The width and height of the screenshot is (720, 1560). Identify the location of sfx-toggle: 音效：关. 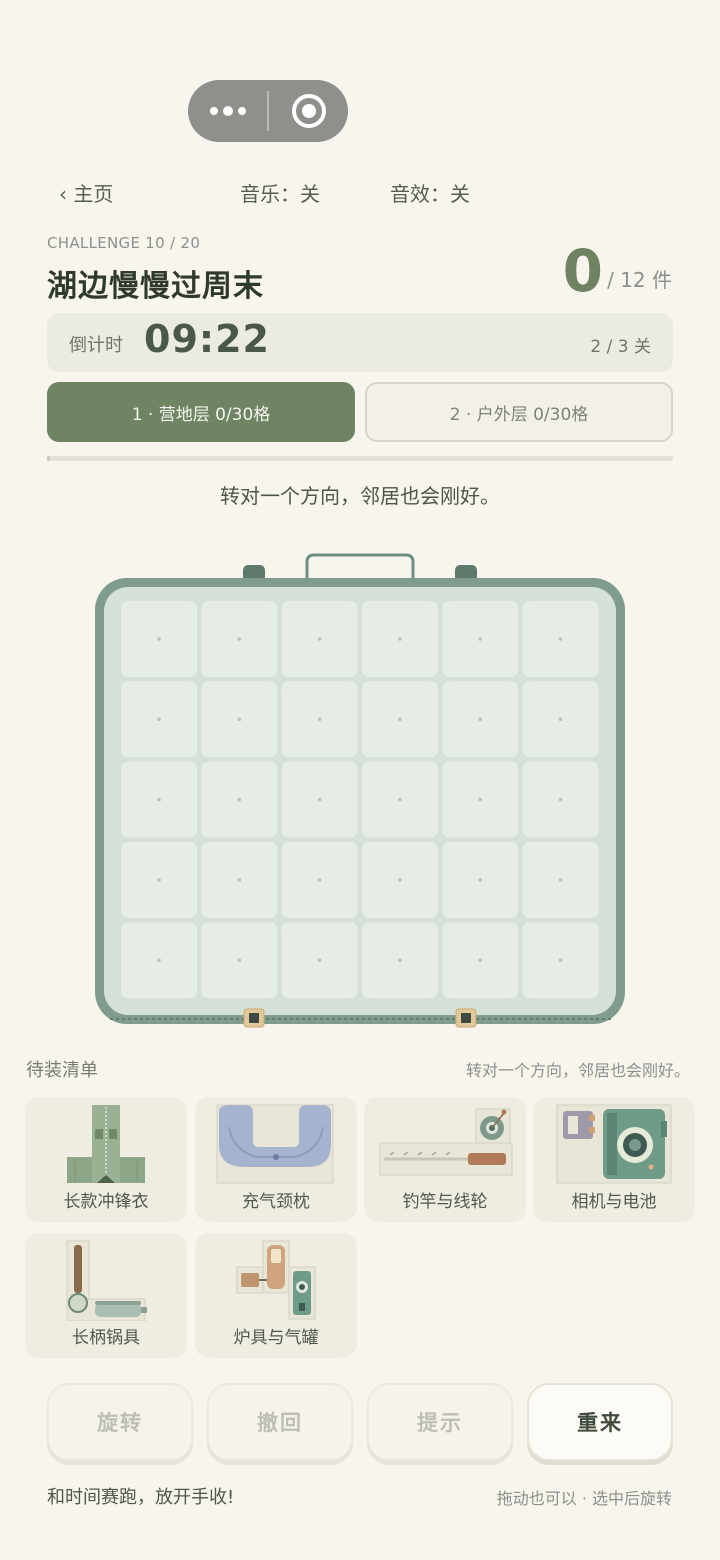
(430, 194).